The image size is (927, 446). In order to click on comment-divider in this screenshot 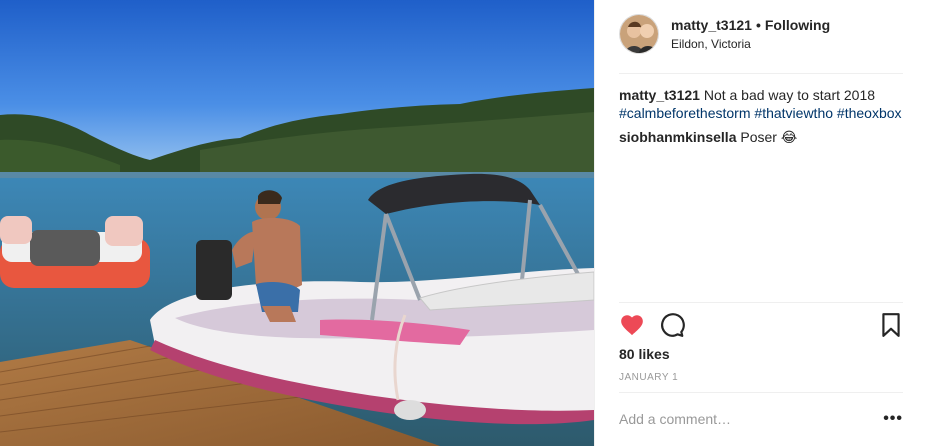, I will do `click(761, 392)`.